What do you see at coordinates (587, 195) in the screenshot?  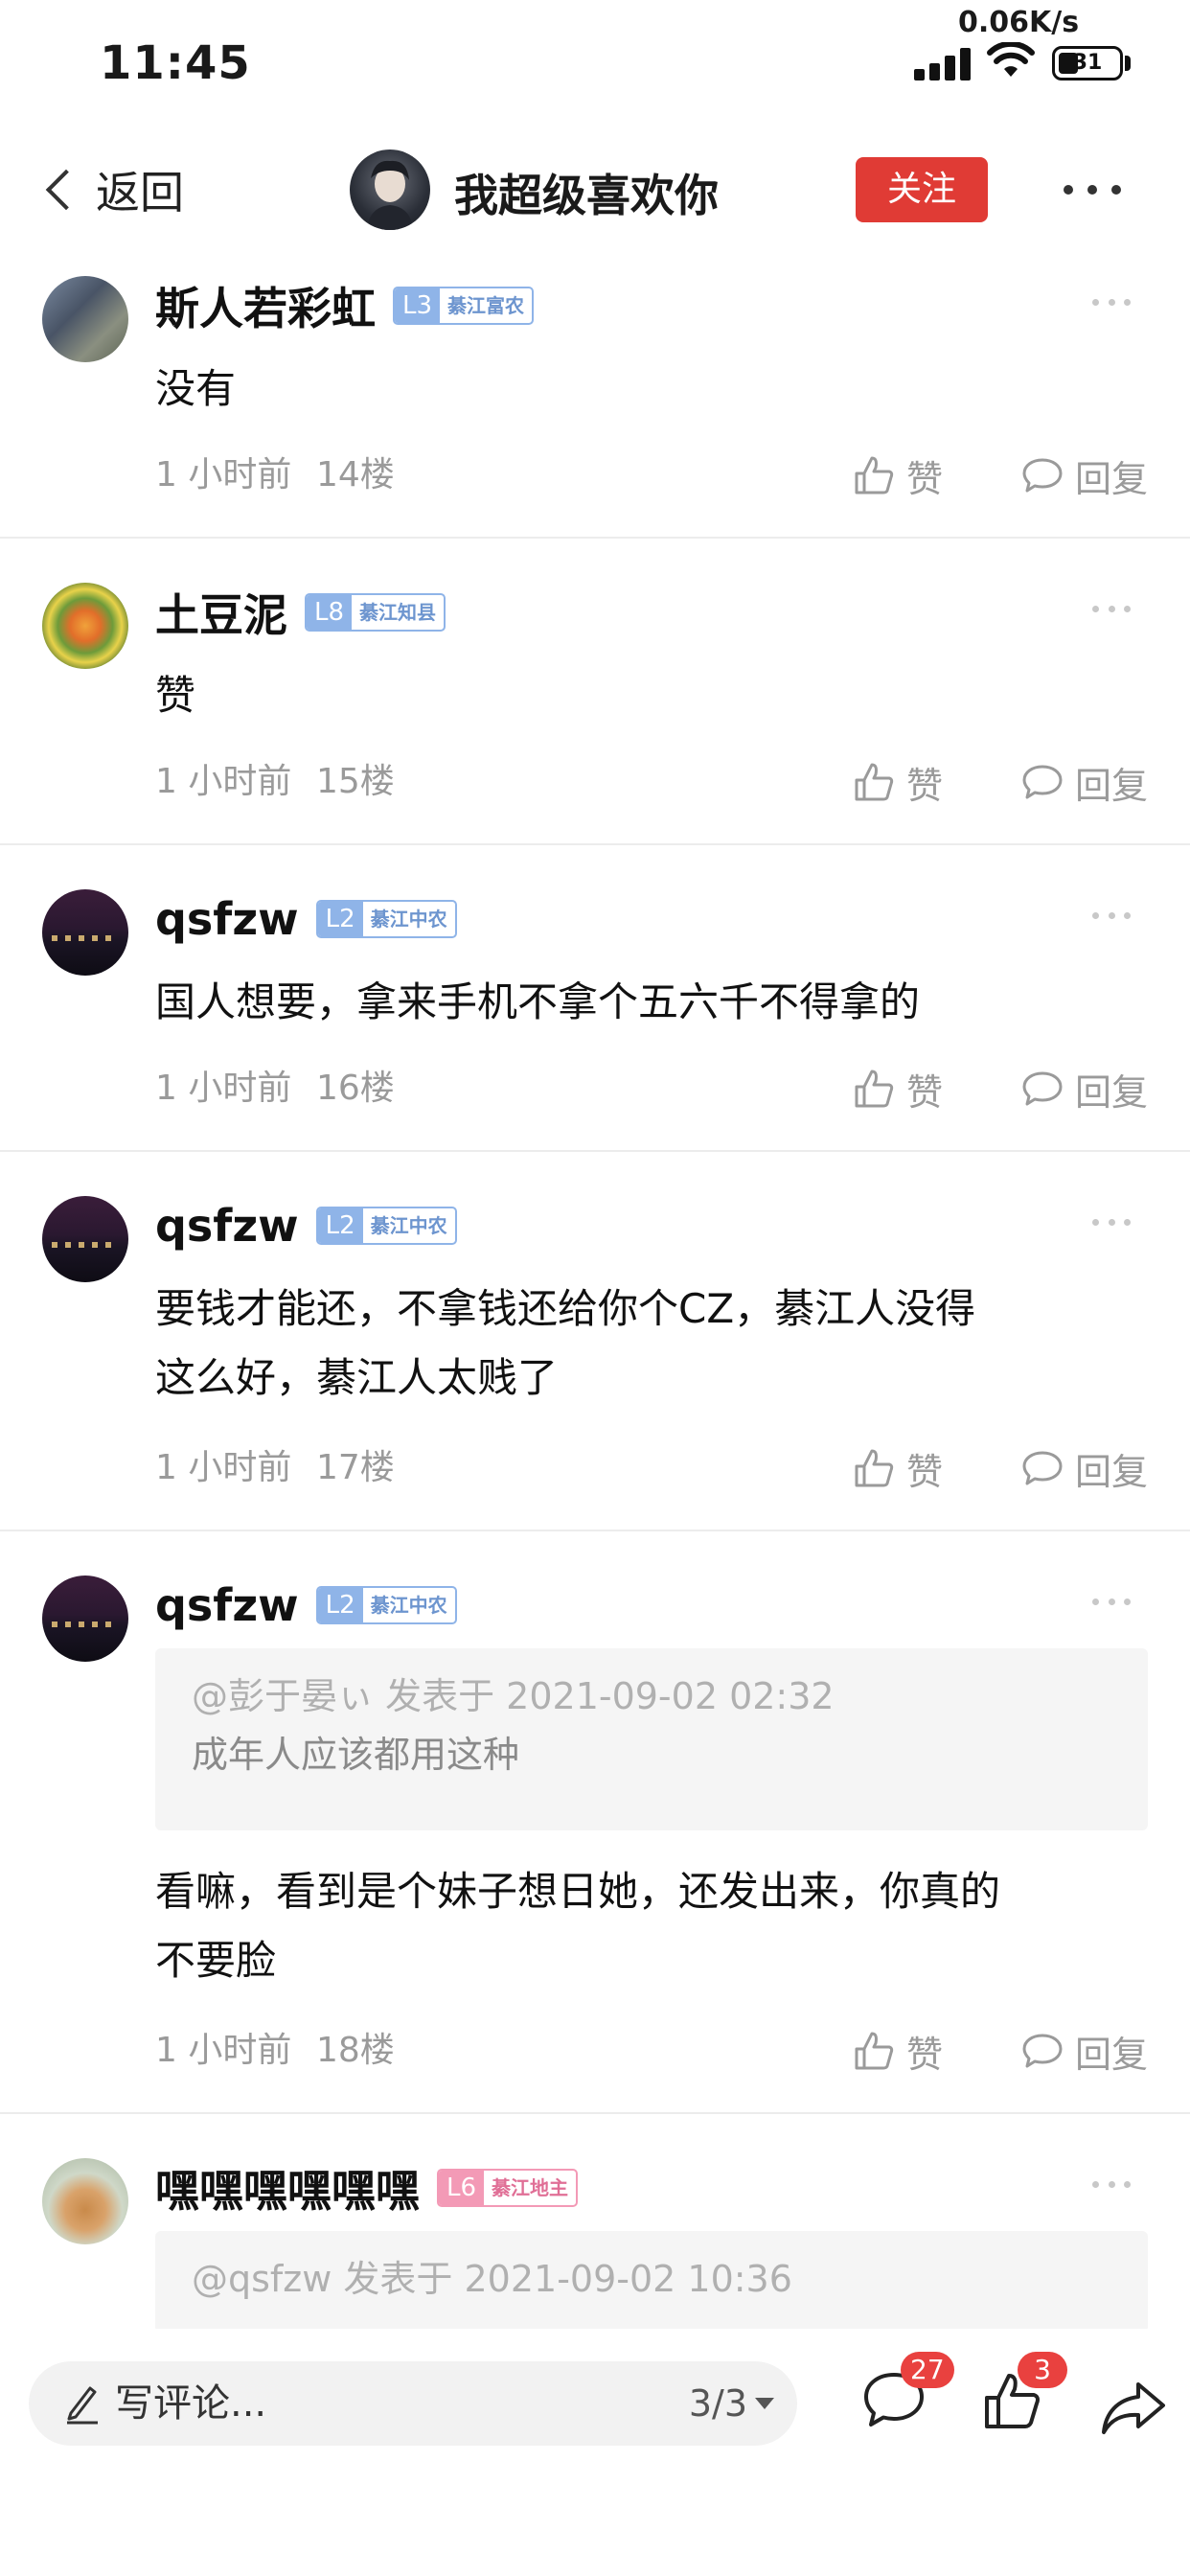 I see `page-title: 我超级喜欢你` at bounding box center [587, 195].